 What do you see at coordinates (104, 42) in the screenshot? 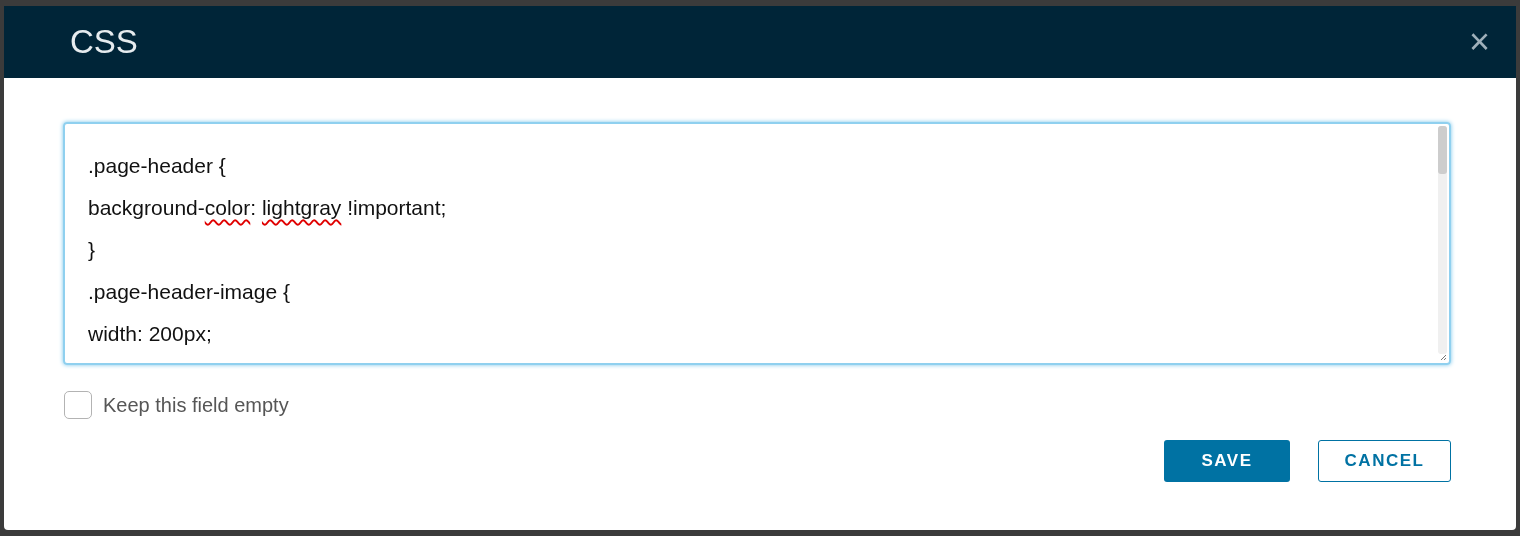
I see `dialog-title: CSS` at bounding box center [104, 42].